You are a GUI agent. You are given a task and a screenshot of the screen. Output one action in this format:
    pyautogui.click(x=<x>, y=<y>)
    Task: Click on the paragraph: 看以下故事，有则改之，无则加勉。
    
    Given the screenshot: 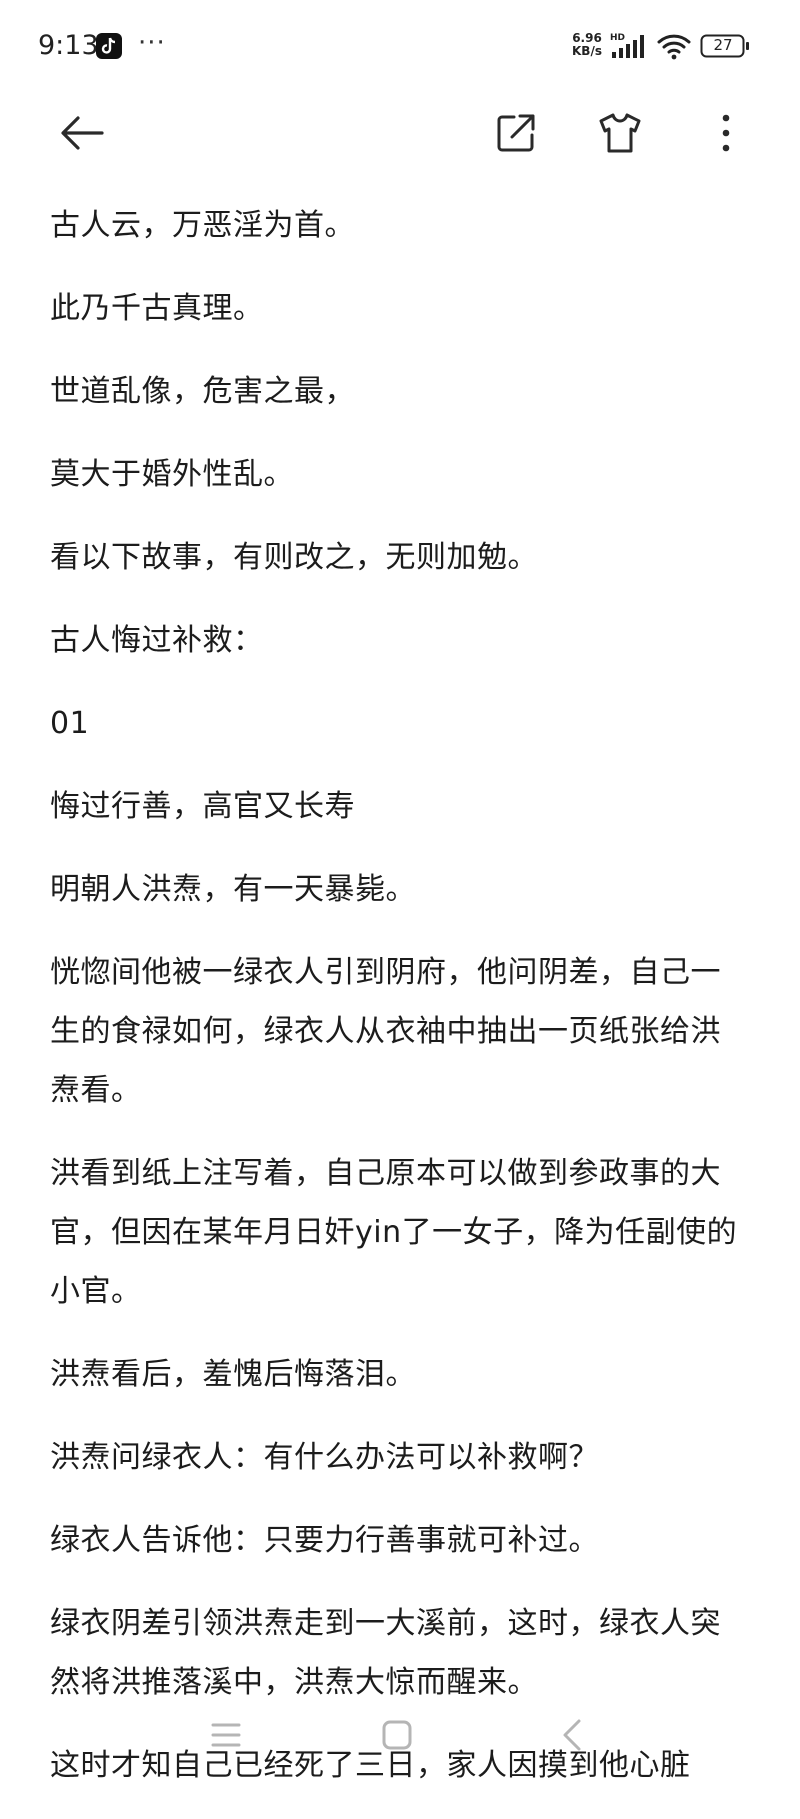 What is the action you would take?
    pyautogui.click(x=294, y=557)
    